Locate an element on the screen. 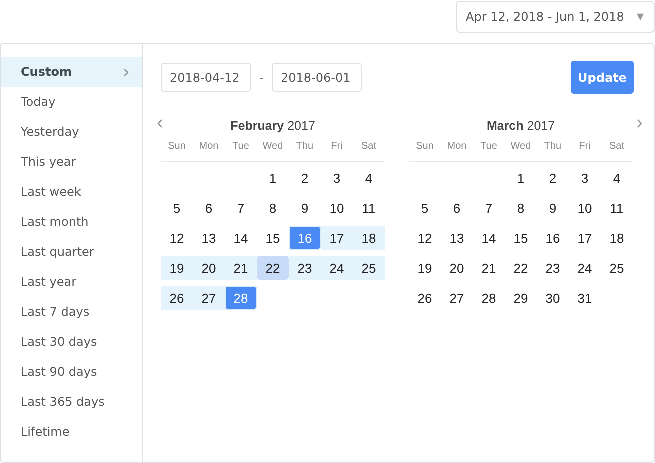 This screenshot has width=655, height=463. calendar-day: 16 is located at coordinates (553, 238).